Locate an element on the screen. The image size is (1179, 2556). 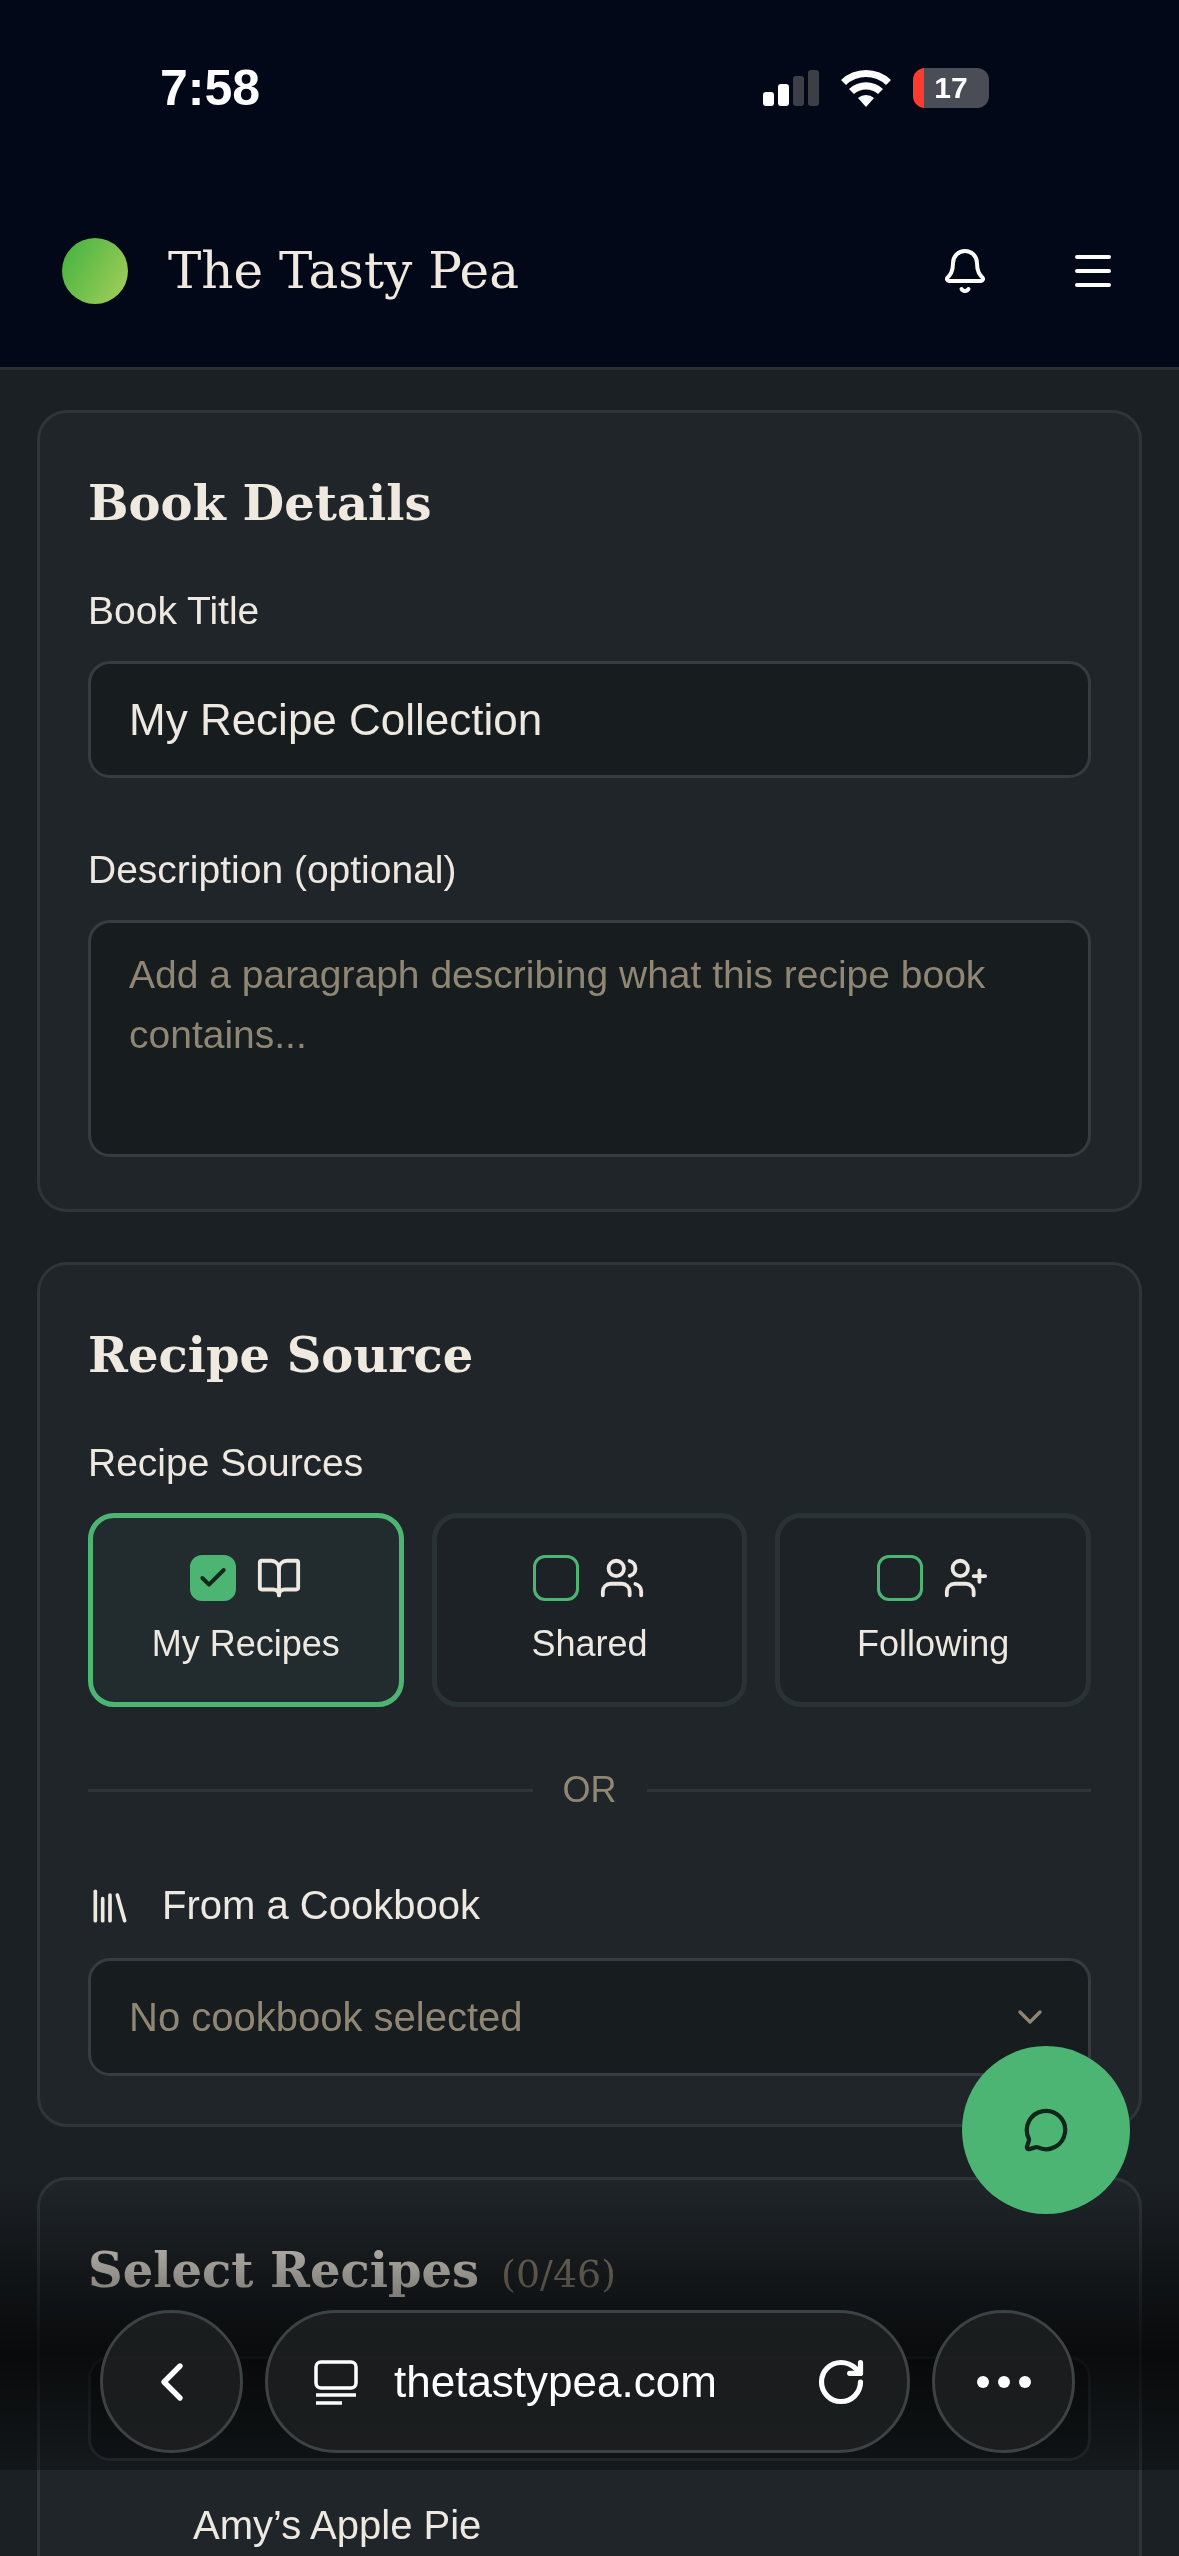
status-time: 7:58 is located at coordinates (210, 87).